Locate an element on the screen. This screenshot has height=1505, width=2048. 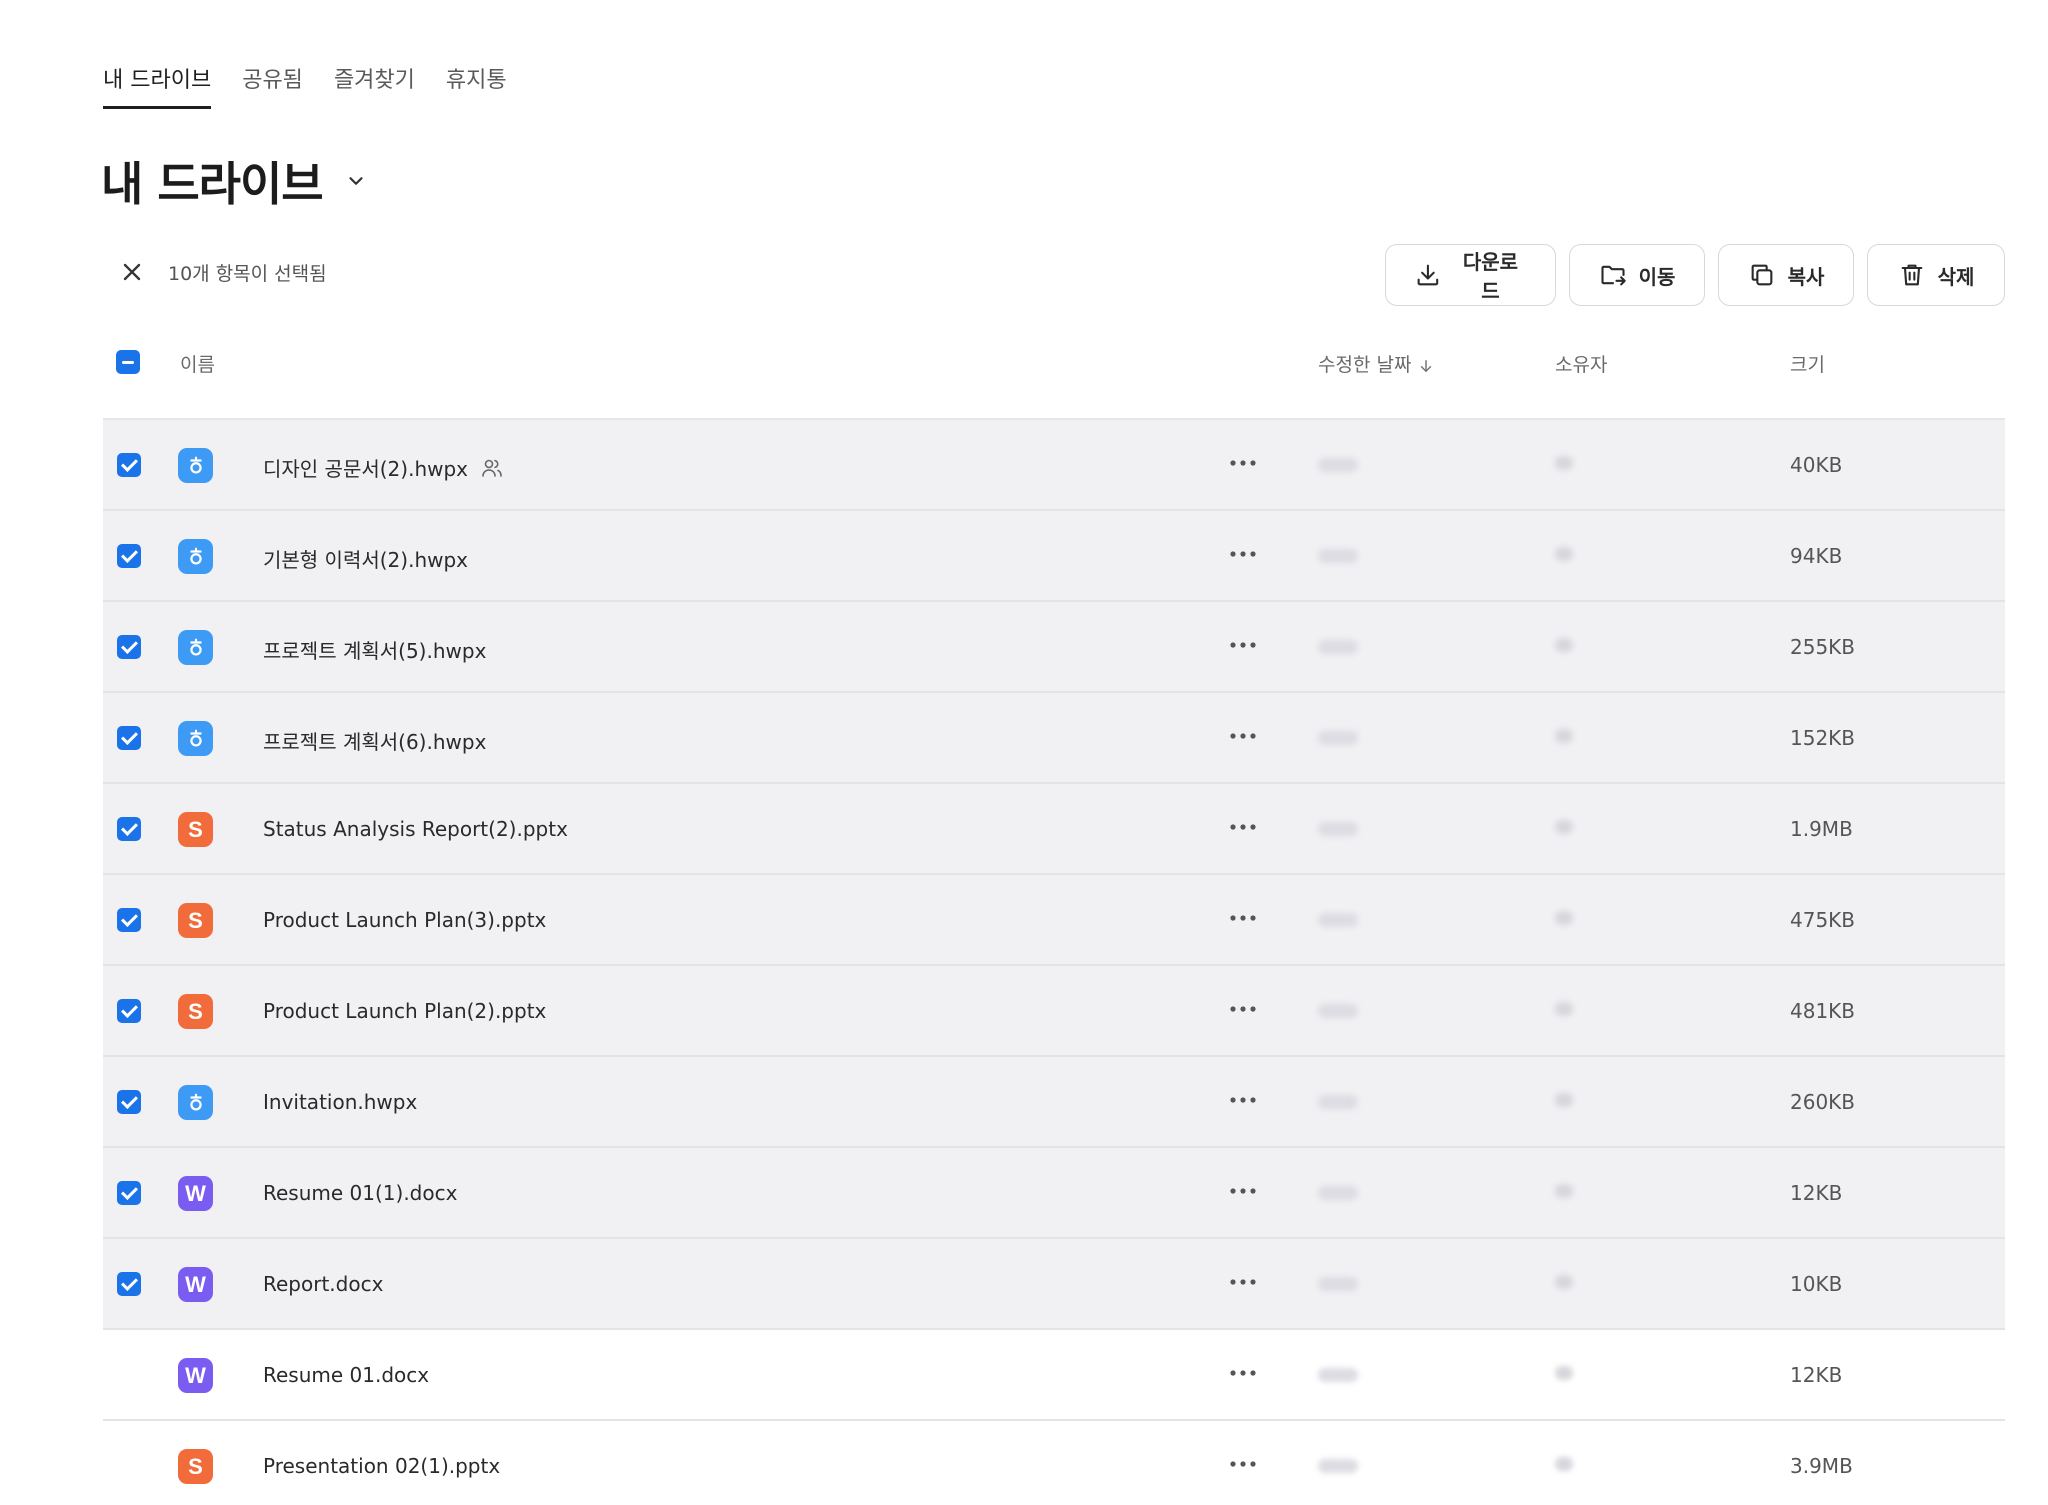
copy-button: 복사 is located at coordinates (1786, 275).